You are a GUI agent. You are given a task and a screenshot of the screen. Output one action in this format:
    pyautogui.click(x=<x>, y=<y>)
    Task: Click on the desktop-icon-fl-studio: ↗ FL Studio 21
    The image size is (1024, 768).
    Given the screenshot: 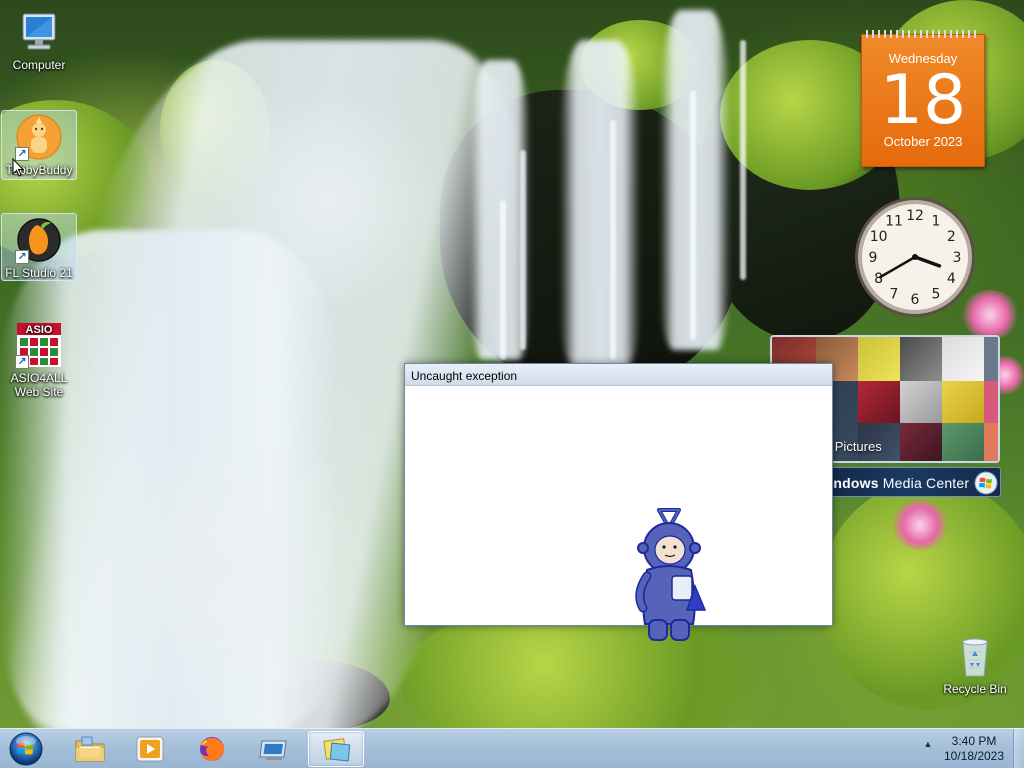 What is the action you would take?
    pyautogui.click(x=39, y=247)
    